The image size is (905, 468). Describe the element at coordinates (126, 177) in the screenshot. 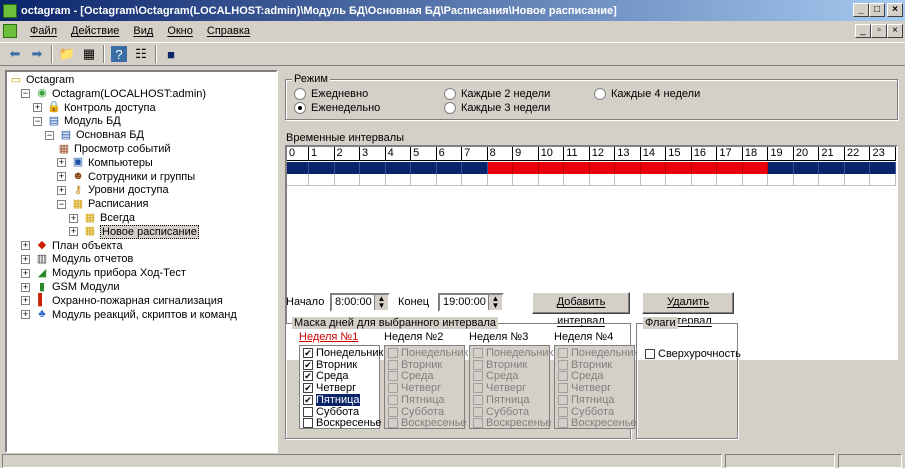

I see `tree-item: + ☻ Сотрудники и группы` at that location.